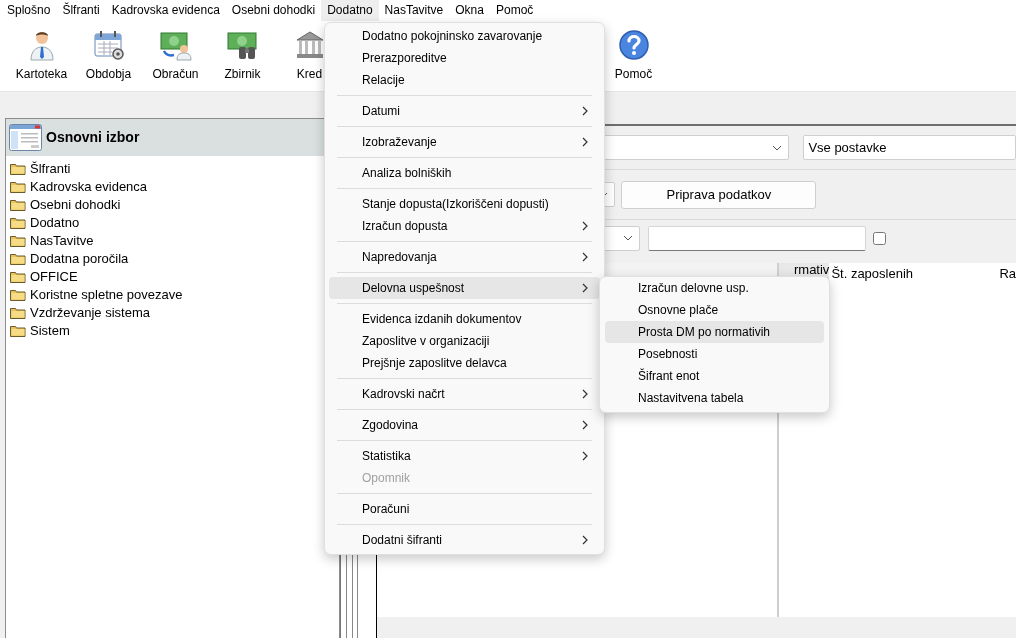  I want to click on menu-item: Posebnosti, so click(714, 354).